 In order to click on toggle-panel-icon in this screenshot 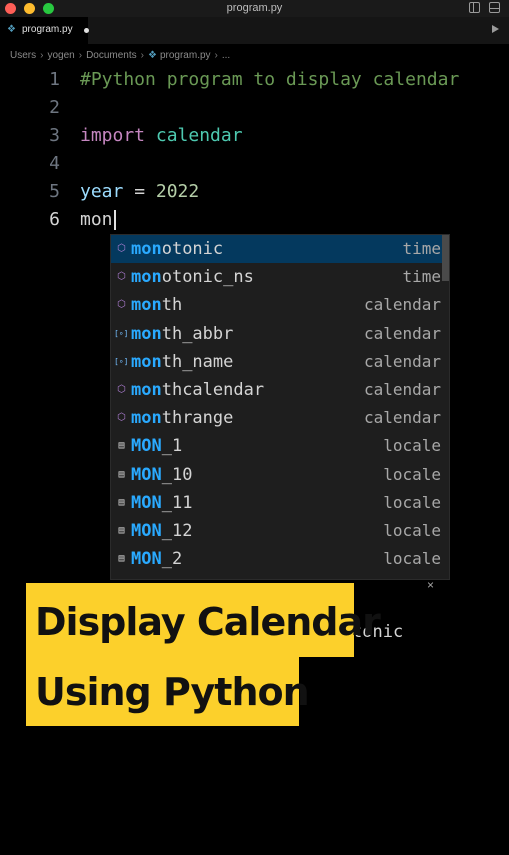, I will do `click(494, 7)`.